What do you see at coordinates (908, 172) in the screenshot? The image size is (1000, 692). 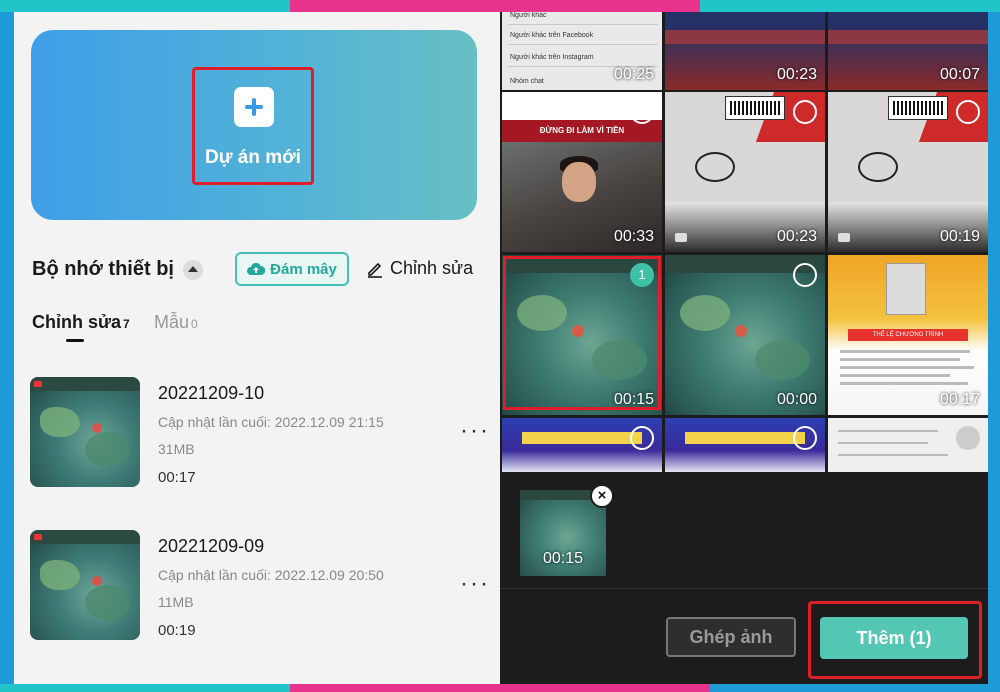 I see `media-item: 00:19` at bounding box center [908, 172].